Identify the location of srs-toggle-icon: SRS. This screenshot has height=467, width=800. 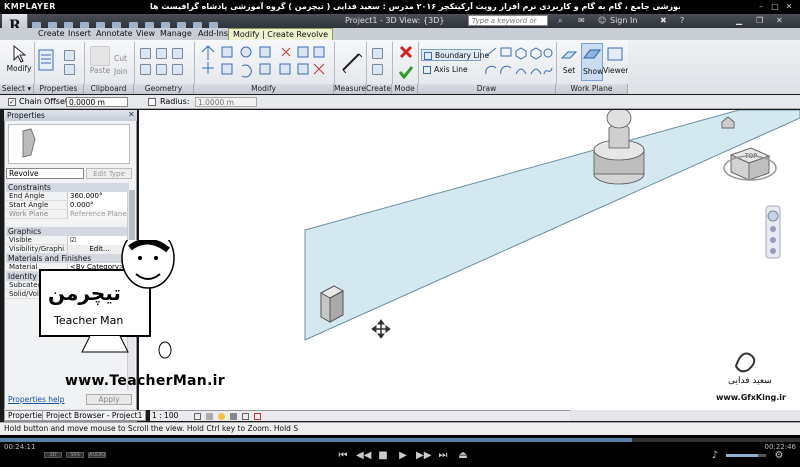
(75, 455).